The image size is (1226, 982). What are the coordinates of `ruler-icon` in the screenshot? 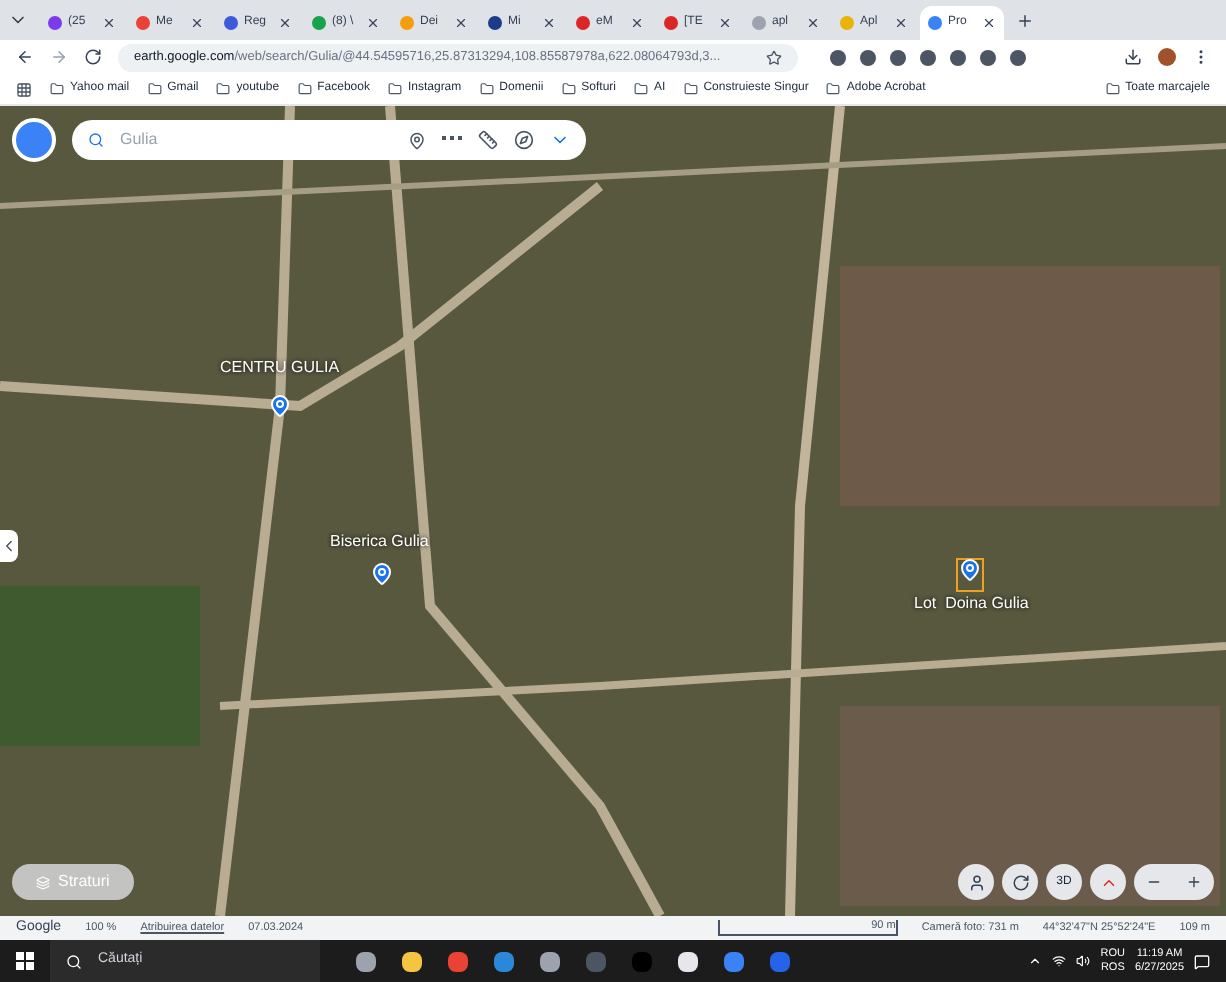 It's located at (488, 140).